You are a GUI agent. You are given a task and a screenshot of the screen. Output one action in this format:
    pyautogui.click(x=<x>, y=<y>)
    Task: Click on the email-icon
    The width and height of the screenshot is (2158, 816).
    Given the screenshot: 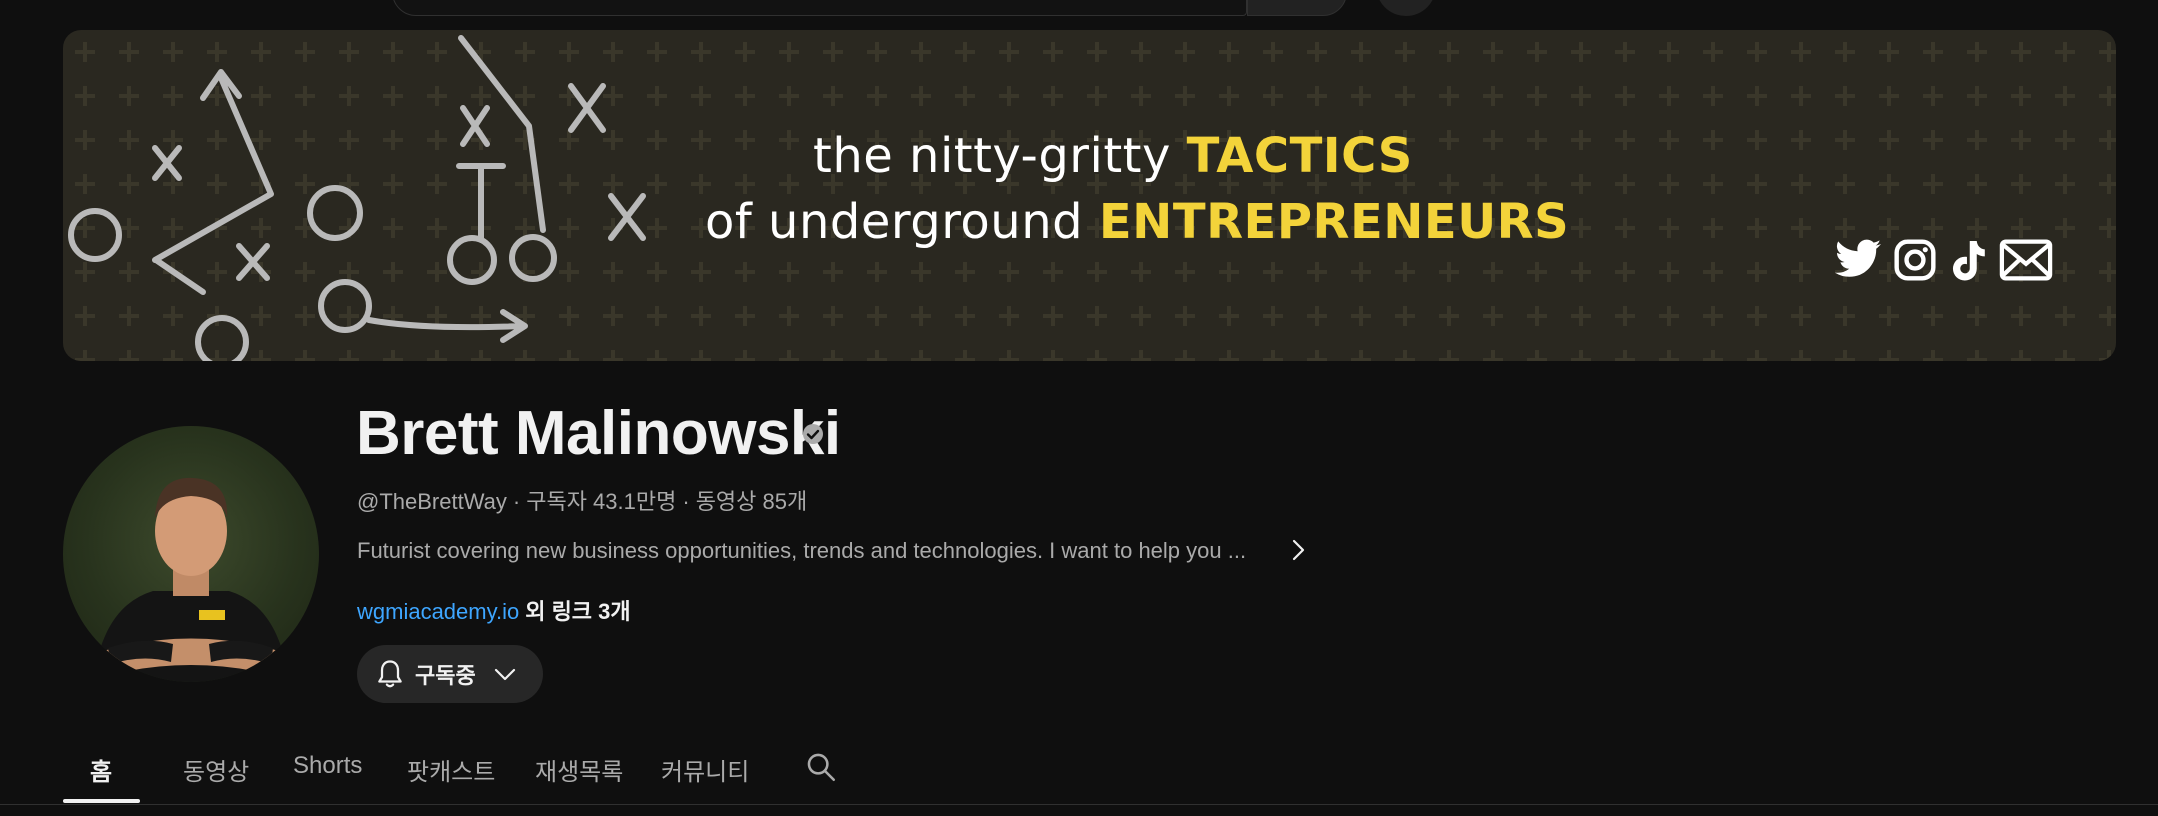 What is the action you would take?
    pyautogui.click(x=2026, y=260)
    